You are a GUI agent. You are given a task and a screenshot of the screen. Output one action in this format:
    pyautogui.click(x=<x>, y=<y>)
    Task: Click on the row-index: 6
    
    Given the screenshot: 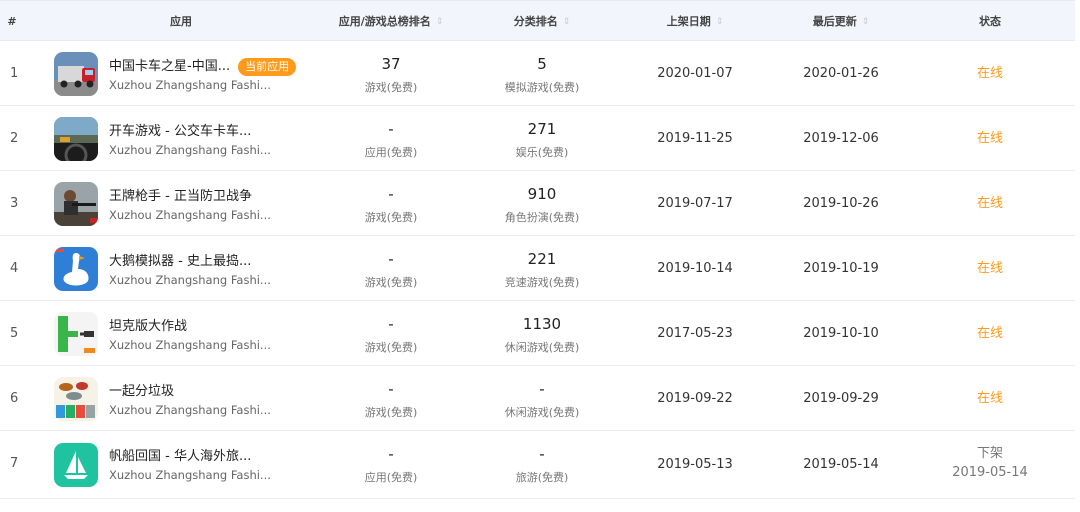 What is the action you would take?
    pyautogui.click(x=14, y=398)
    